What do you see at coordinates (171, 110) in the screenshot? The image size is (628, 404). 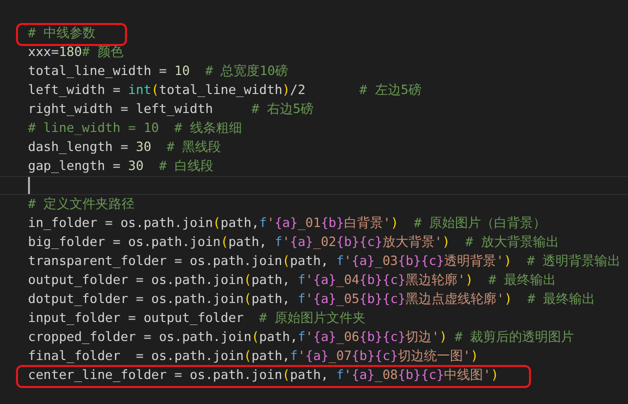 I see `code-line: right_width = left_width # 右边5磅` at bounding box center [171, 110].